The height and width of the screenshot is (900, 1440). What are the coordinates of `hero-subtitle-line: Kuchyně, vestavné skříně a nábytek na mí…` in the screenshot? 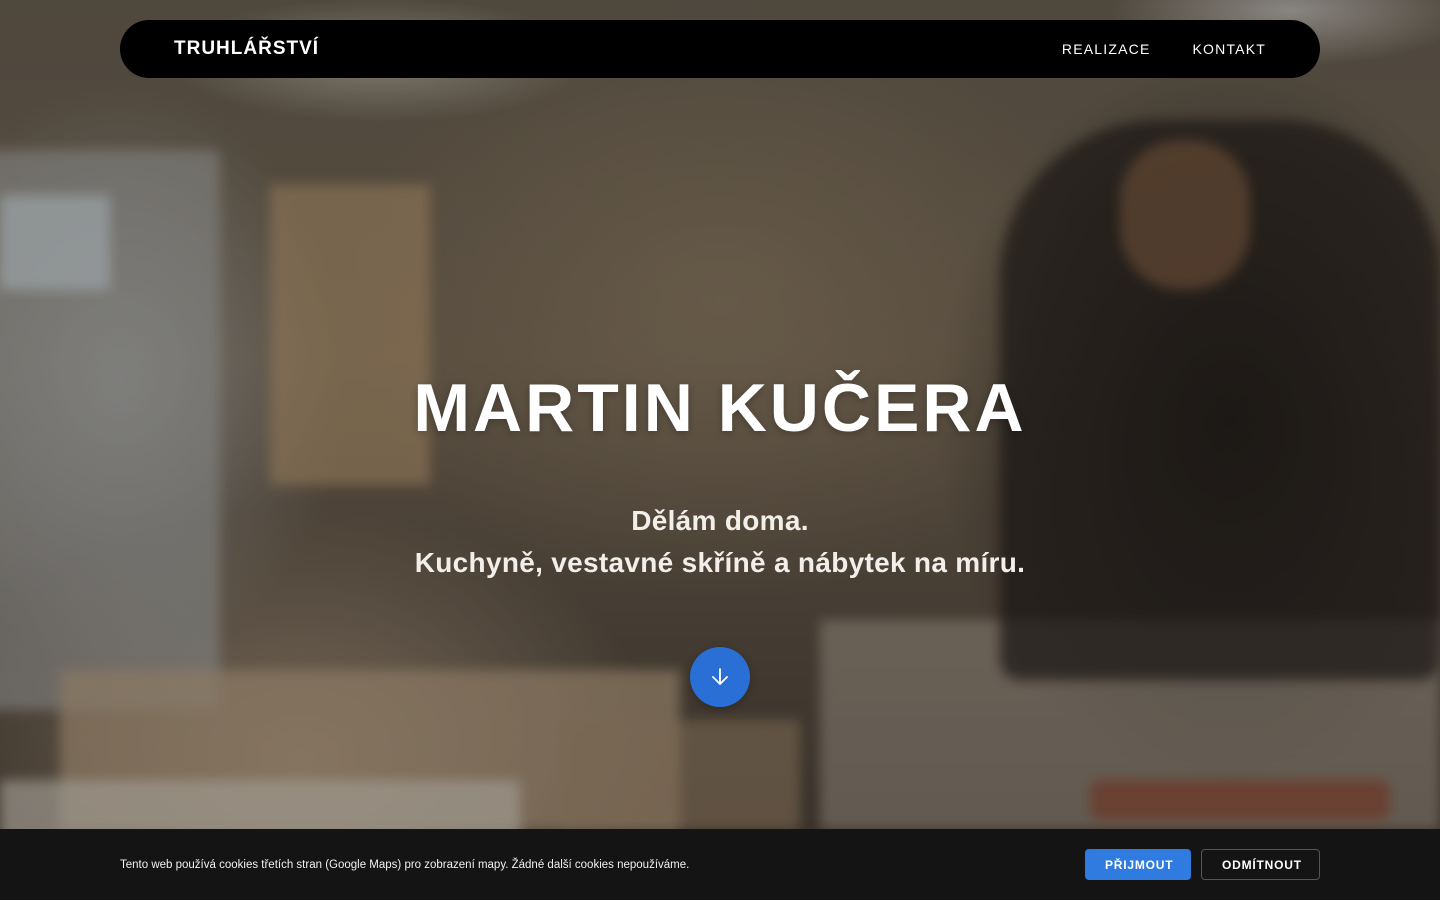 It's located at (720, 562).